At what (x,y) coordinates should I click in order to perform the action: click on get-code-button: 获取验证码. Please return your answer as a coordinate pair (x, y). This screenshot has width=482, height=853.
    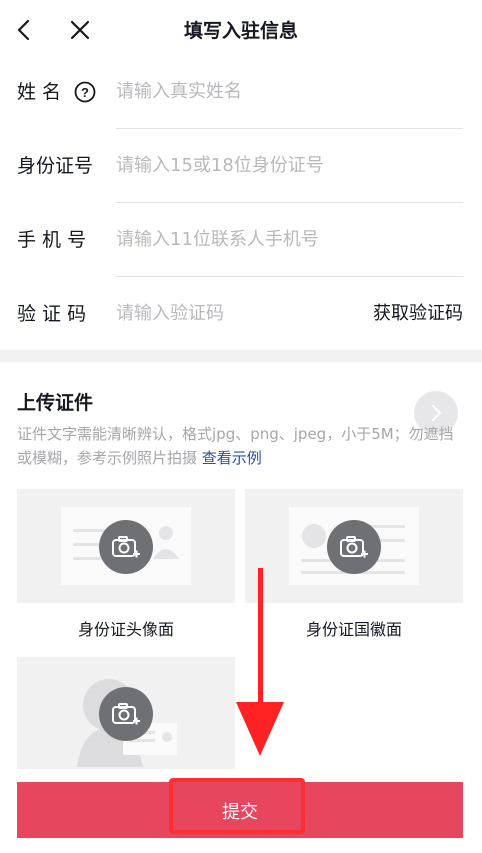
    Looking at the image, I should click on (418, 314).